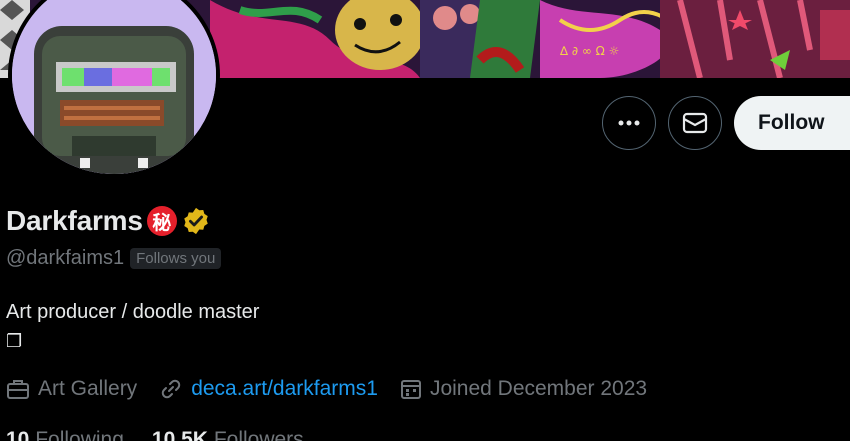 The image size is (850, 441). I want to click on more-options-button, so click(629, 123).